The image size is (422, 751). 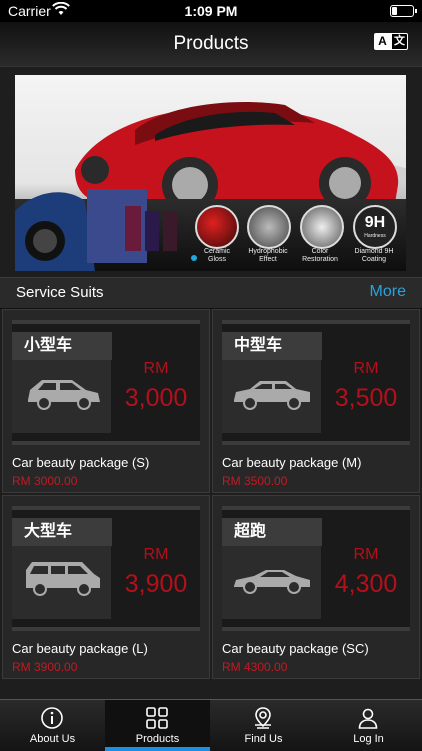 What do you see at coordinates (106, 382) in the screenshot?
I see `product-image: 小型车 RM 3,000` at bounding box center [106, 382].